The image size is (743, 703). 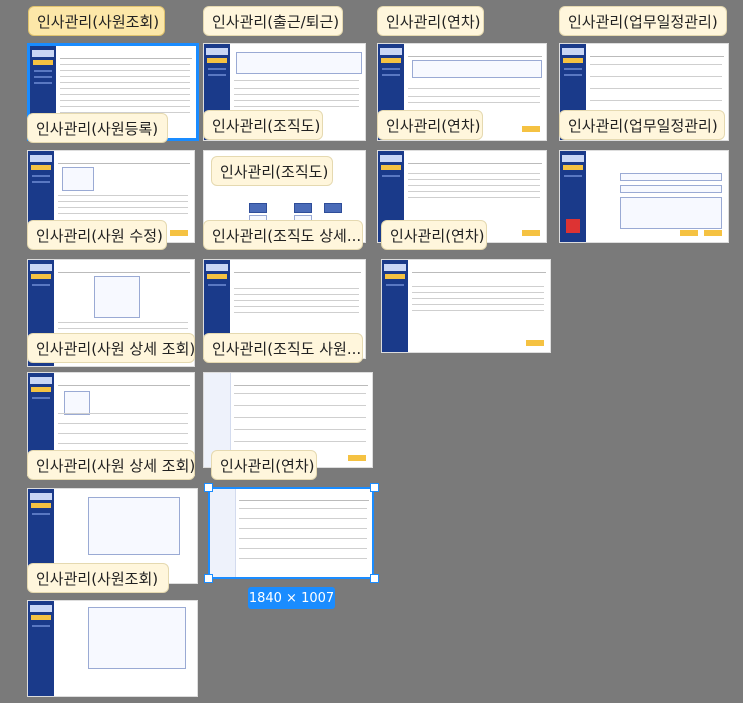 I want to click on column-header-attendance: 인사관리(출근/퇴근), so click(x=273, y=21).